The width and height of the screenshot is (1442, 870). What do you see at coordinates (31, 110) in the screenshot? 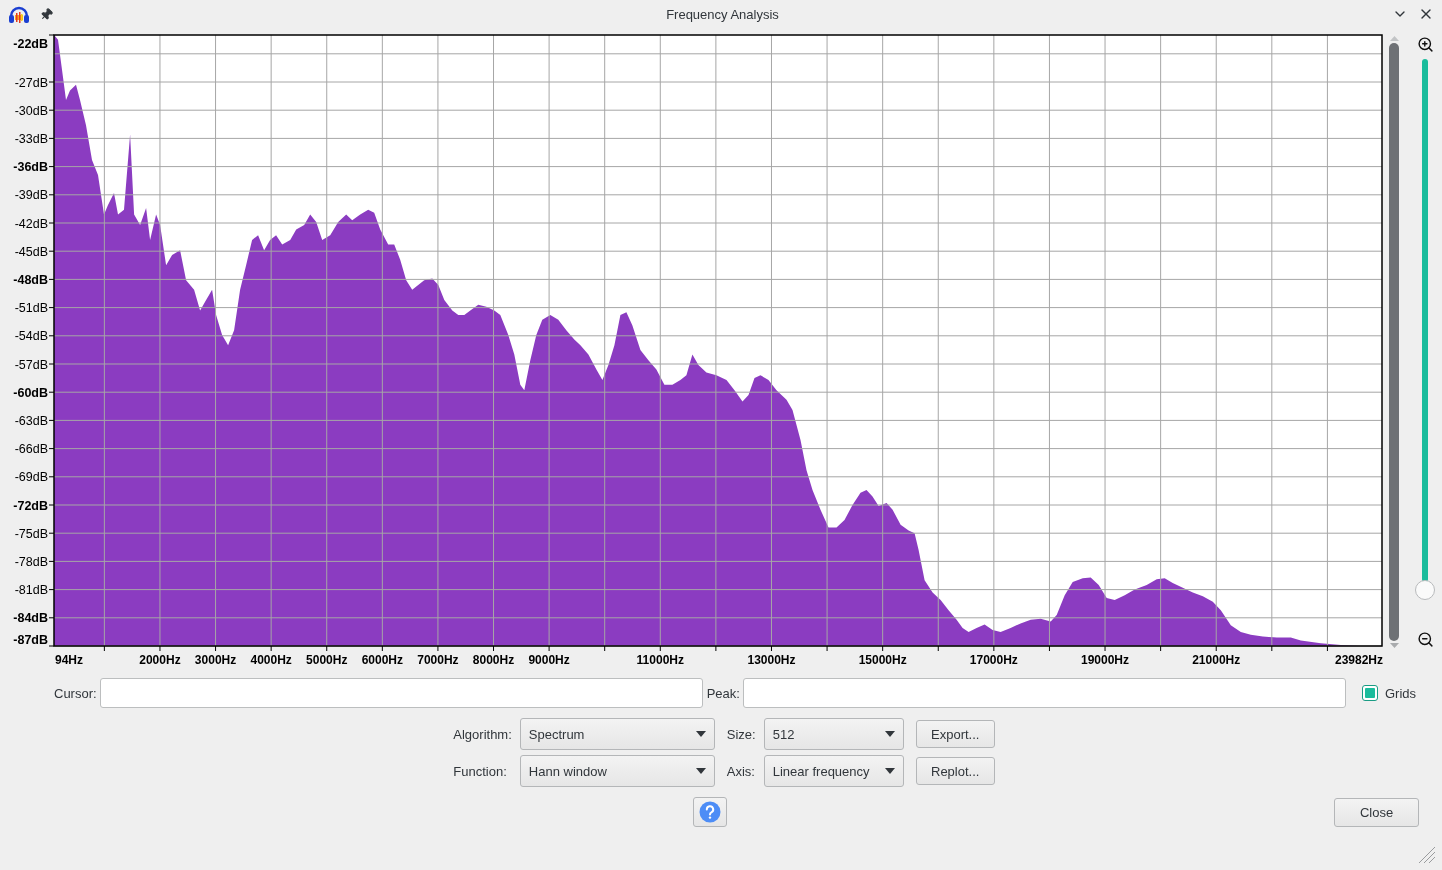
I see `y-axis-label: -30dB` at bounding box center [31, 110].